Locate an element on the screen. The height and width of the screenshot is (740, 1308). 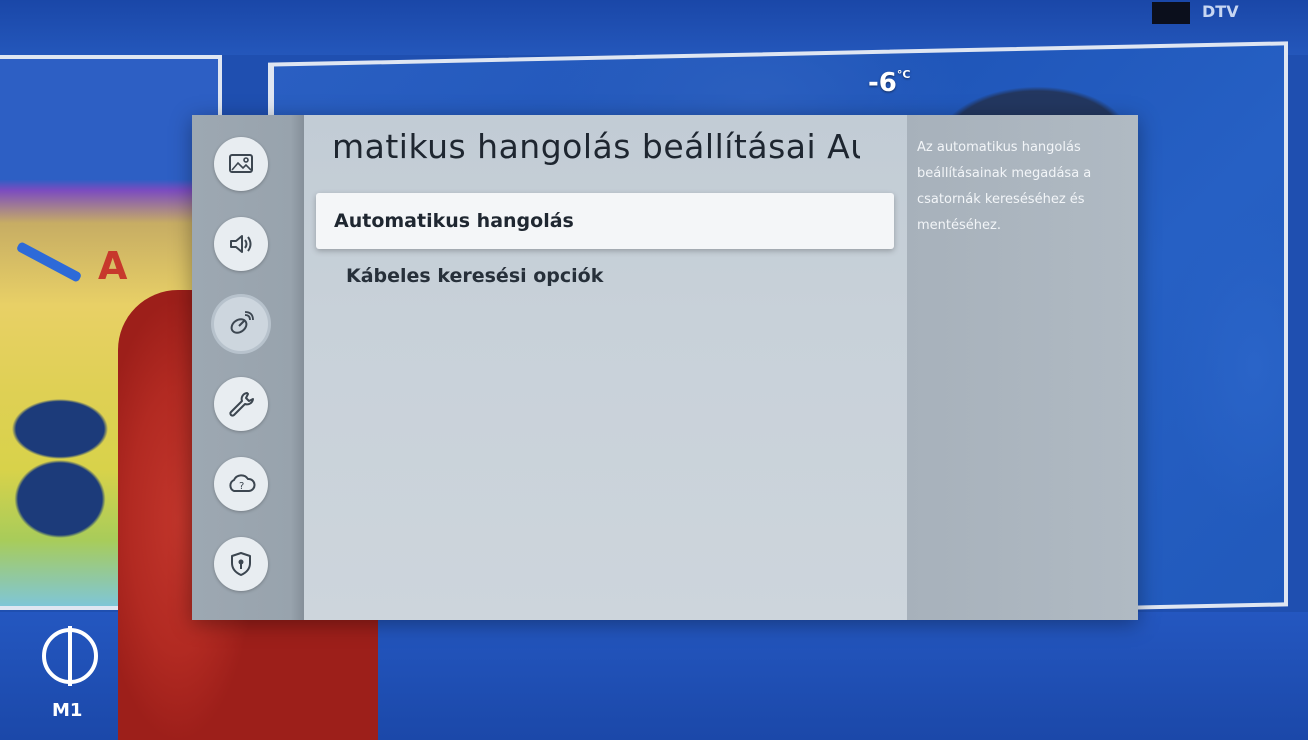
channel-logo-icon is located at coordinates (70, 656).